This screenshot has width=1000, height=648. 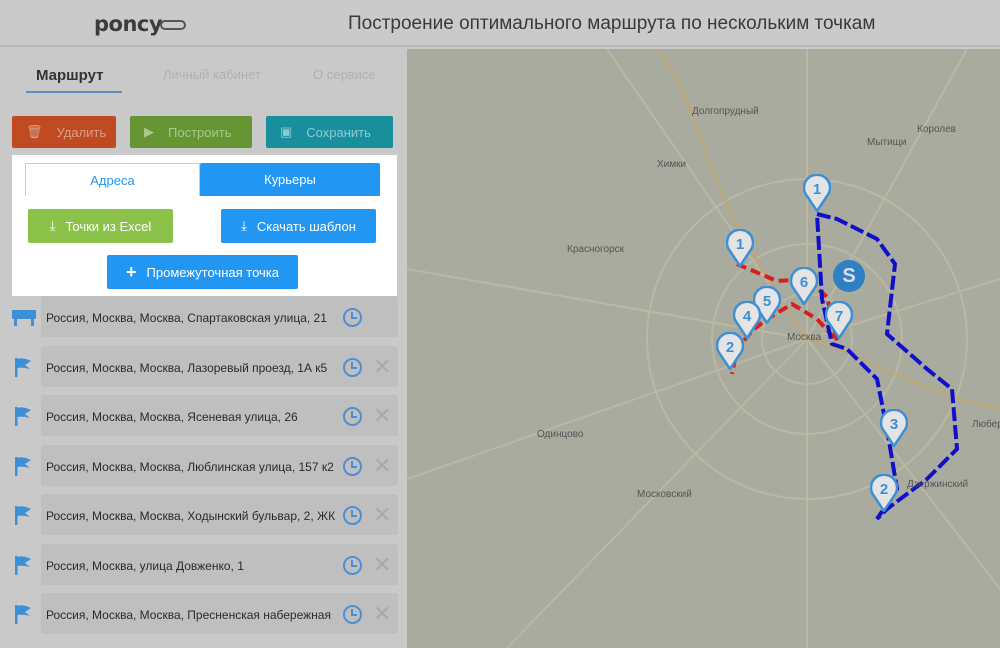 What do you see at coordinates (131, 271) in the screenshot?
I see `plus-icon: +` at bounding box center [131, 271].